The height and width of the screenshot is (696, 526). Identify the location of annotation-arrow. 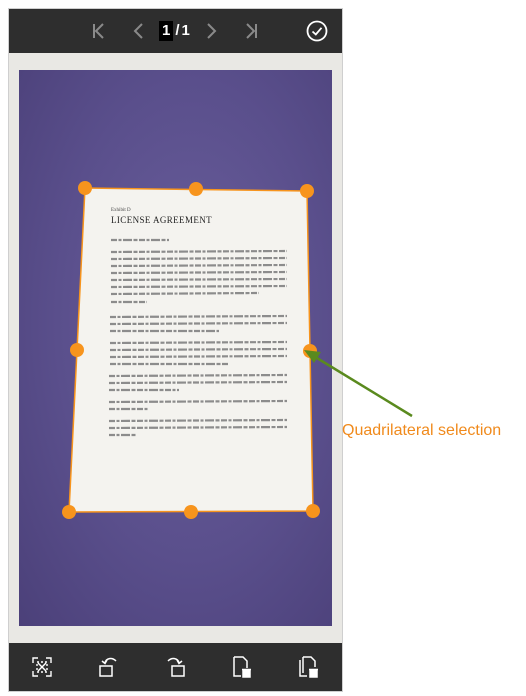
(358, 384).